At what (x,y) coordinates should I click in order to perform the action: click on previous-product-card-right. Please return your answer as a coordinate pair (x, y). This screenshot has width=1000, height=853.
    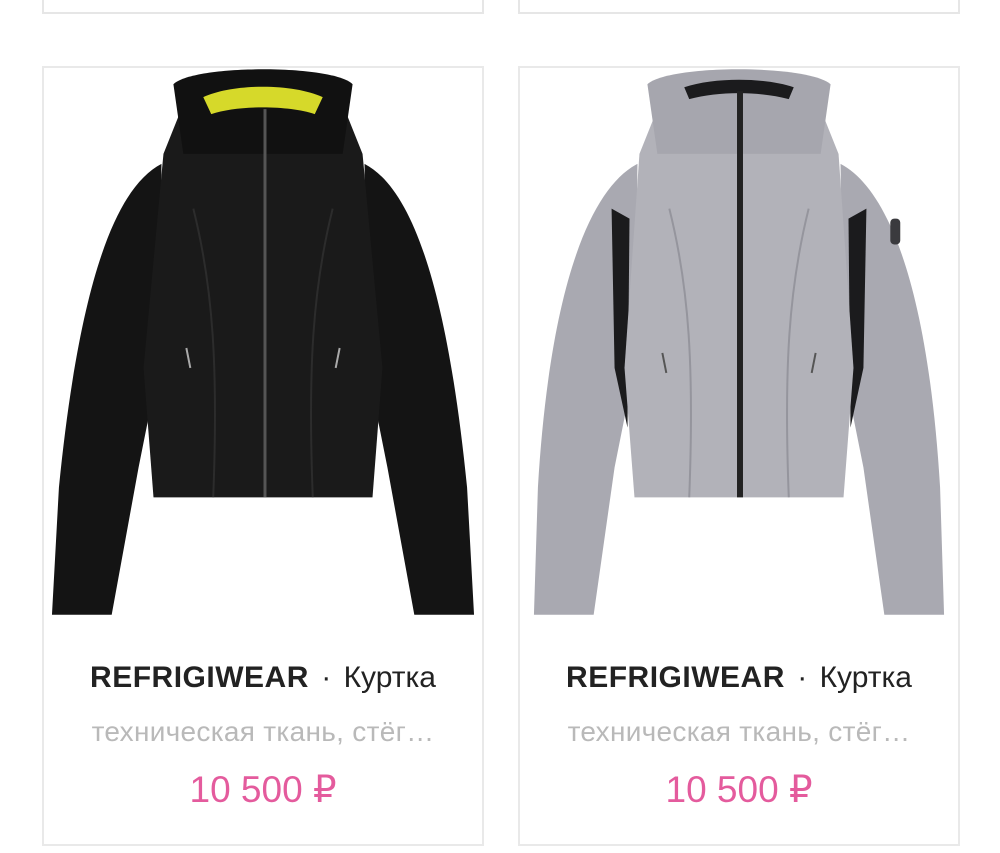
    Looking at the image, I should click on (739, 7).